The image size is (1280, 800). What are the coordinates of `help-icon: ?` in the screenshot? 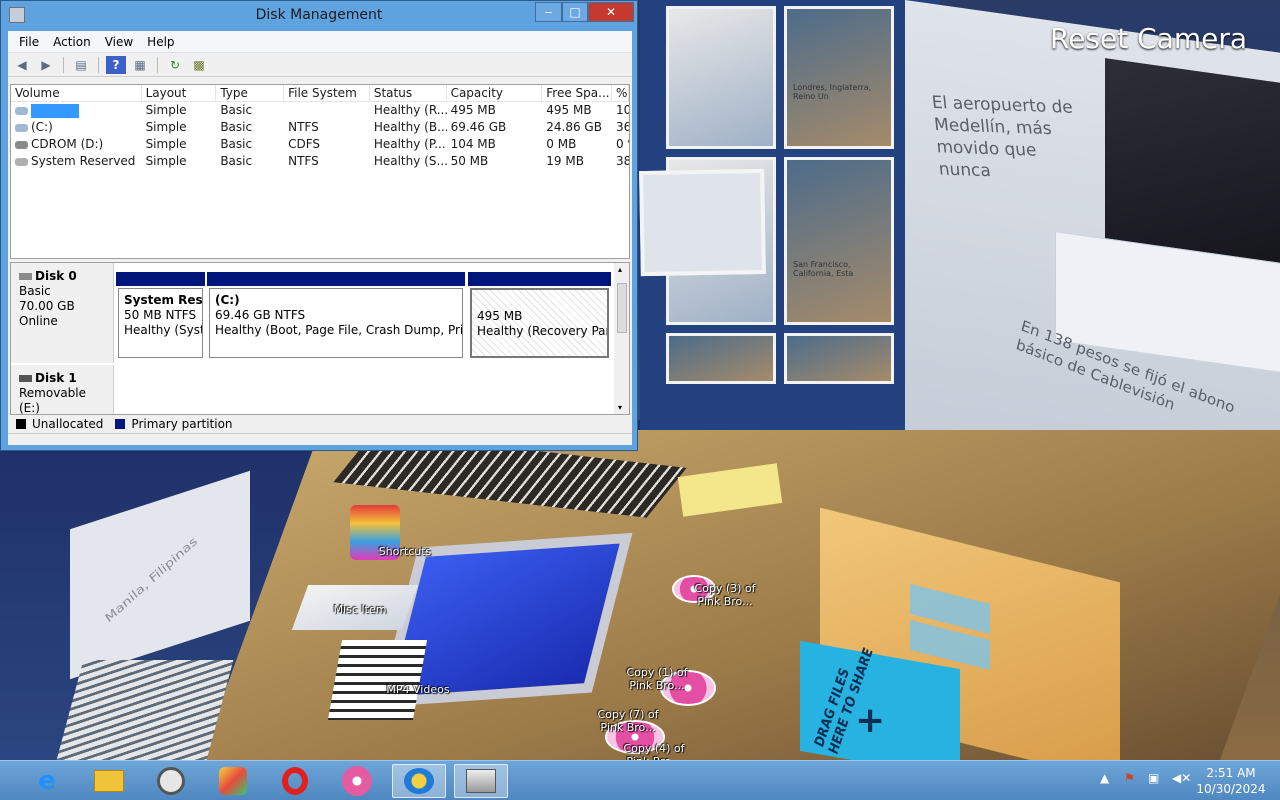 It's located at (116, 64).